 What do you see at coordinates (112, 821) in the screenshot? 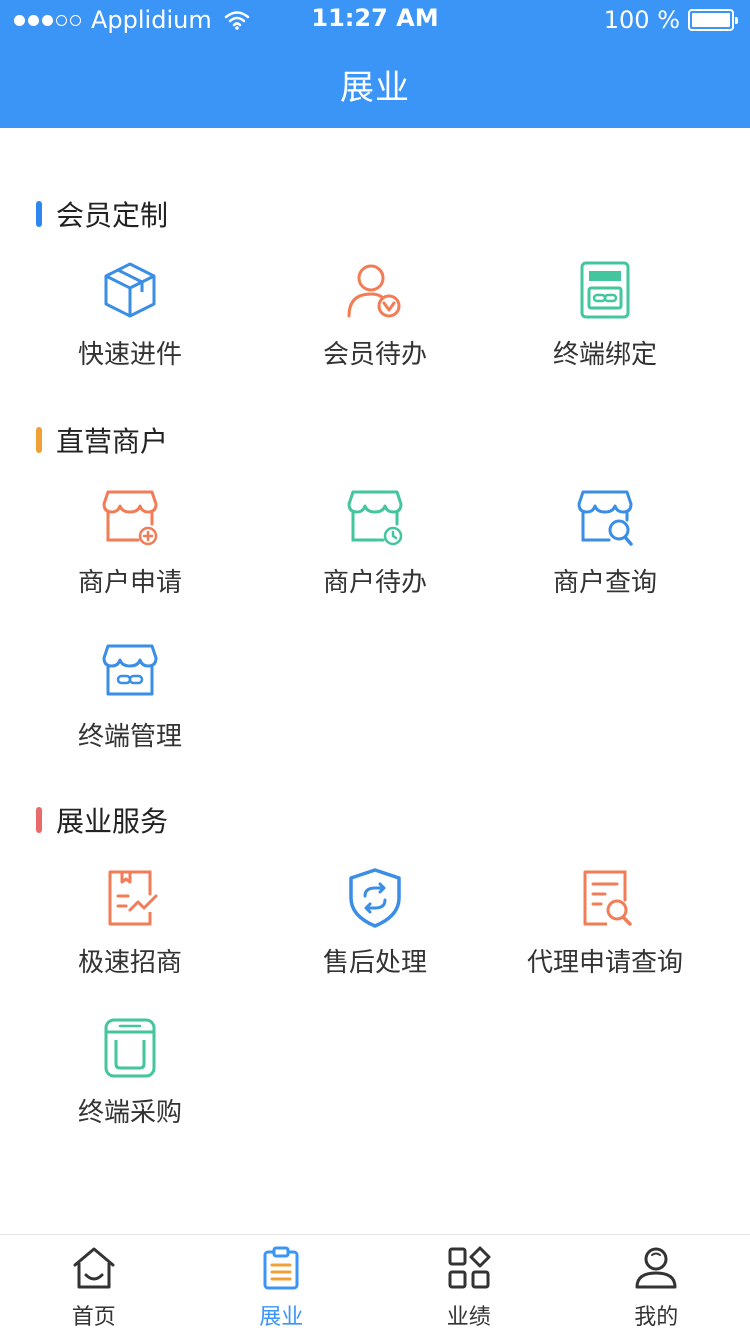
I see `section-title-text: 展业服务` at bounding box center [112, 821].